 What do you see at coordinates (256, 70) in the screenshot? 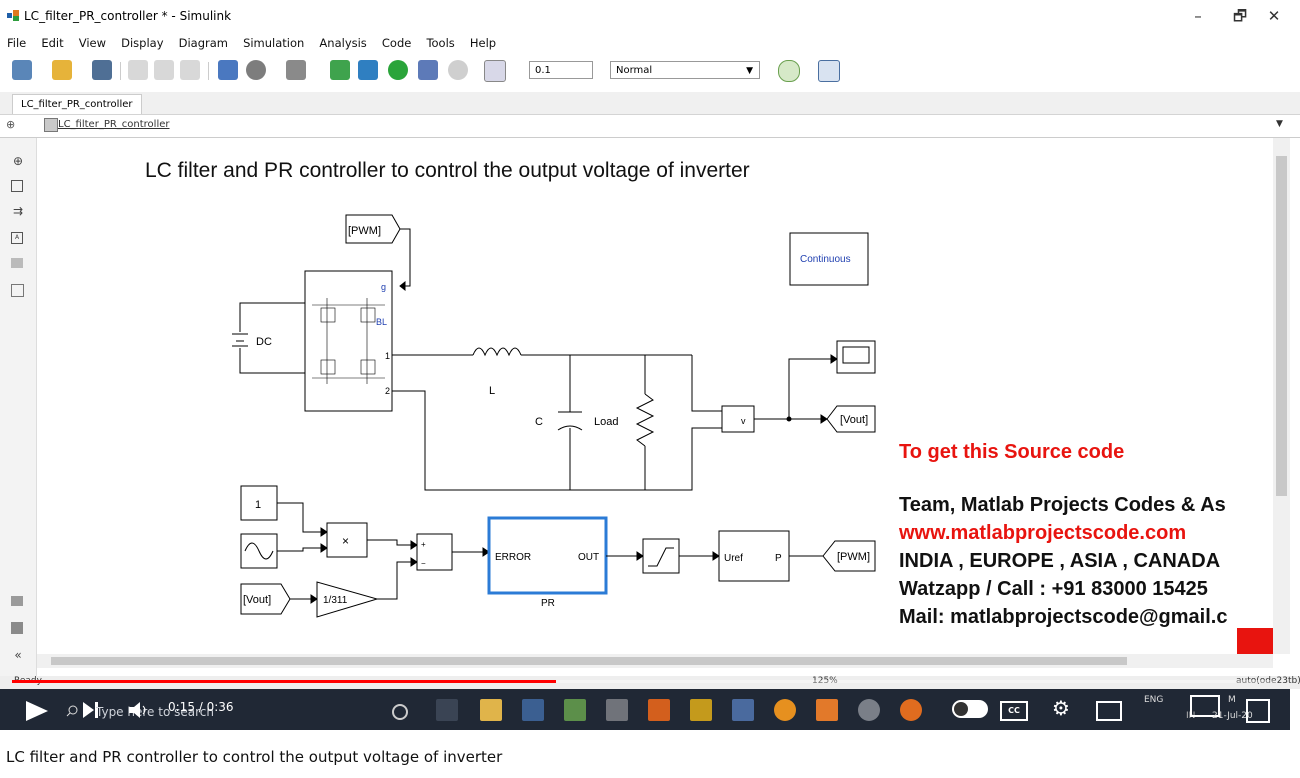
I see `gear-icon` at bounding box center [256, 70].